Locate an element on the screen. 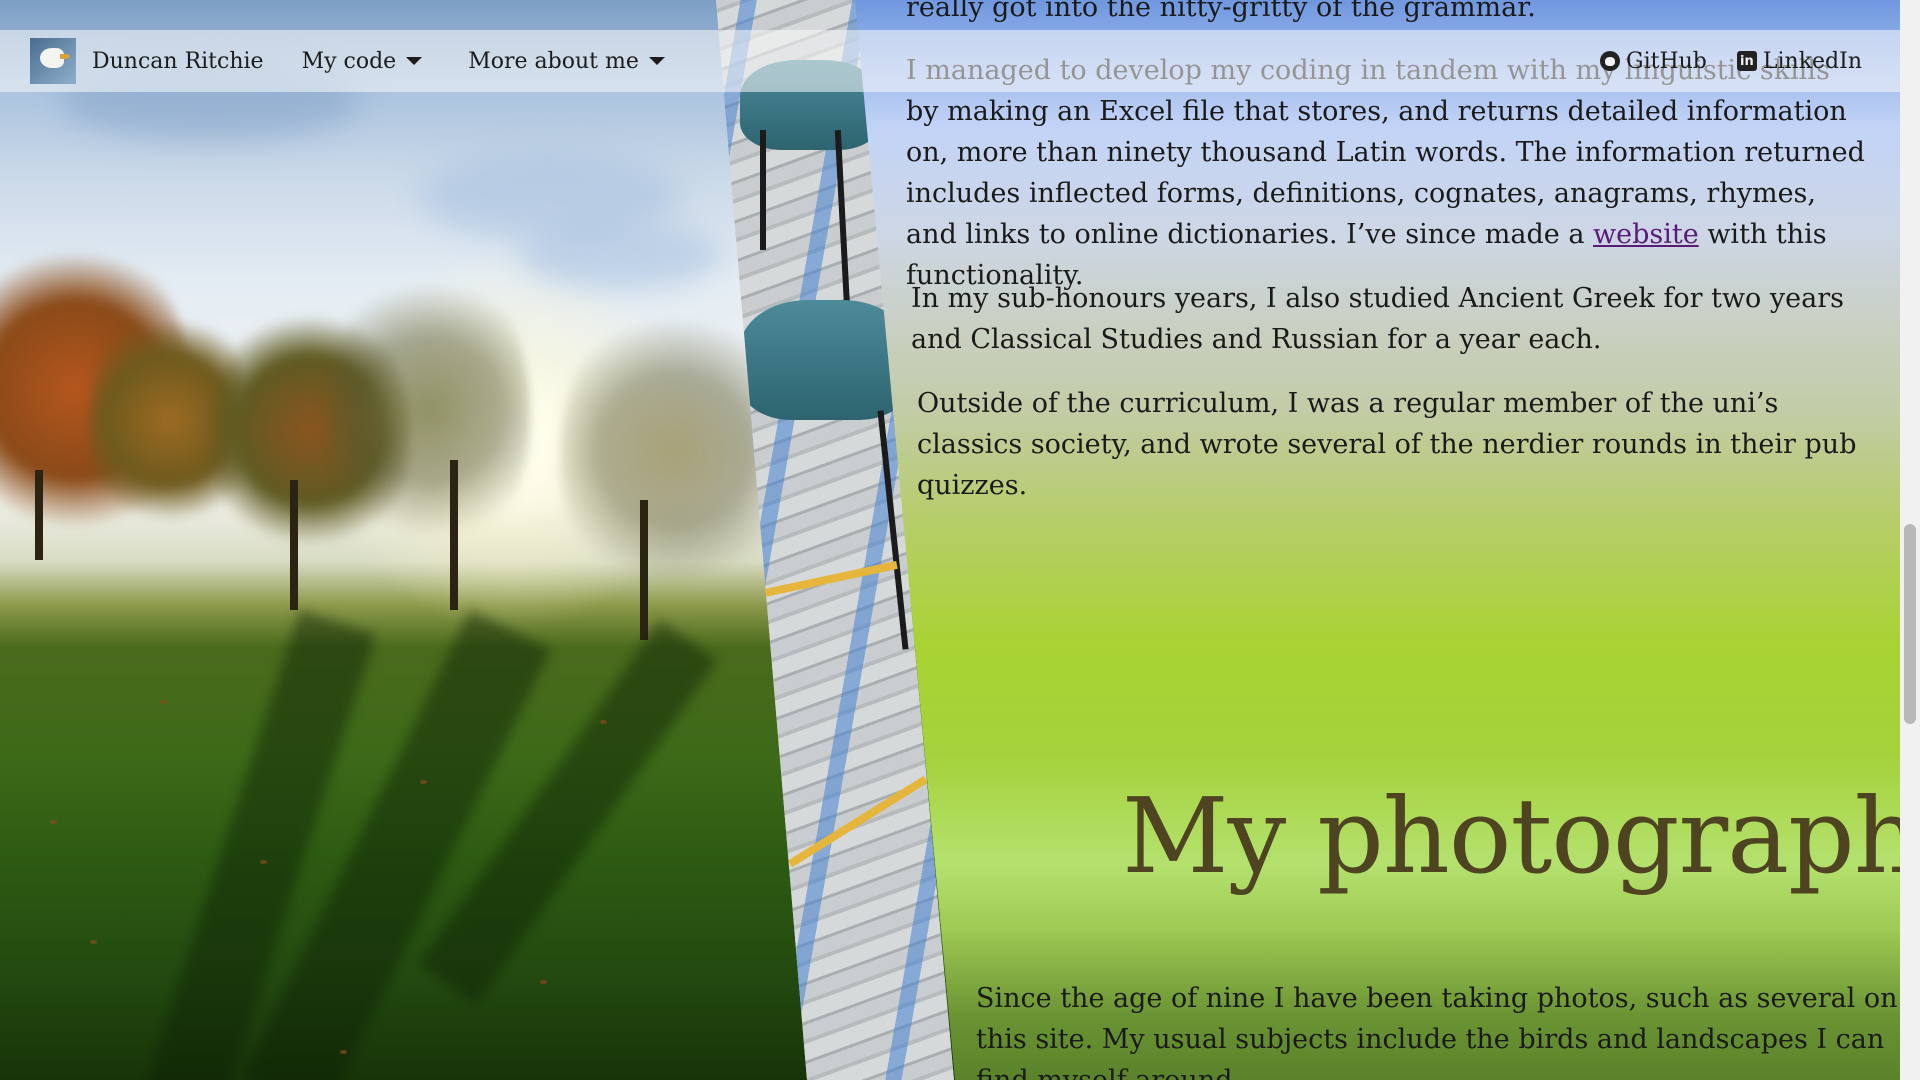 The image size is (1920, 1080). menu-more-about-me: More about me is located at coordinates (566, 61).